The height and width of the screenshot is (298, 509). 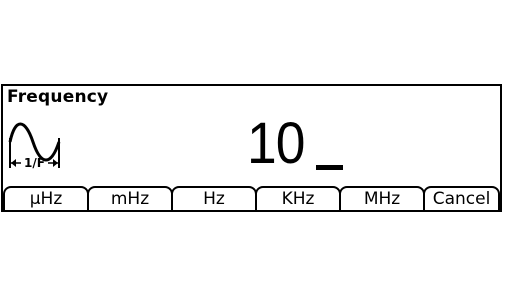 I want to click on softkey-khz: KHz, so click(x=298, y=198).